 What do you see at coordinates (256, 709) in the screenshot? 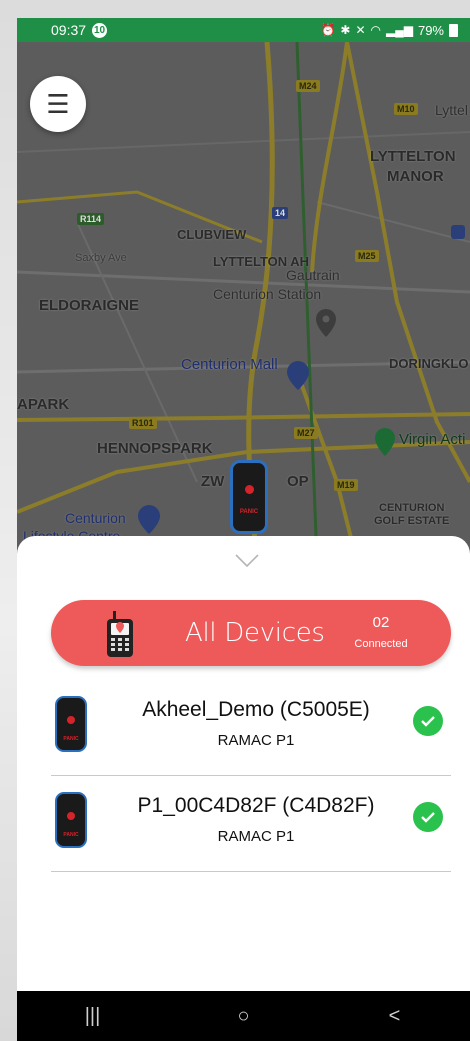
I see `device-name: Akheel_Demo (C5005E)` at bounding box center [256, 709].